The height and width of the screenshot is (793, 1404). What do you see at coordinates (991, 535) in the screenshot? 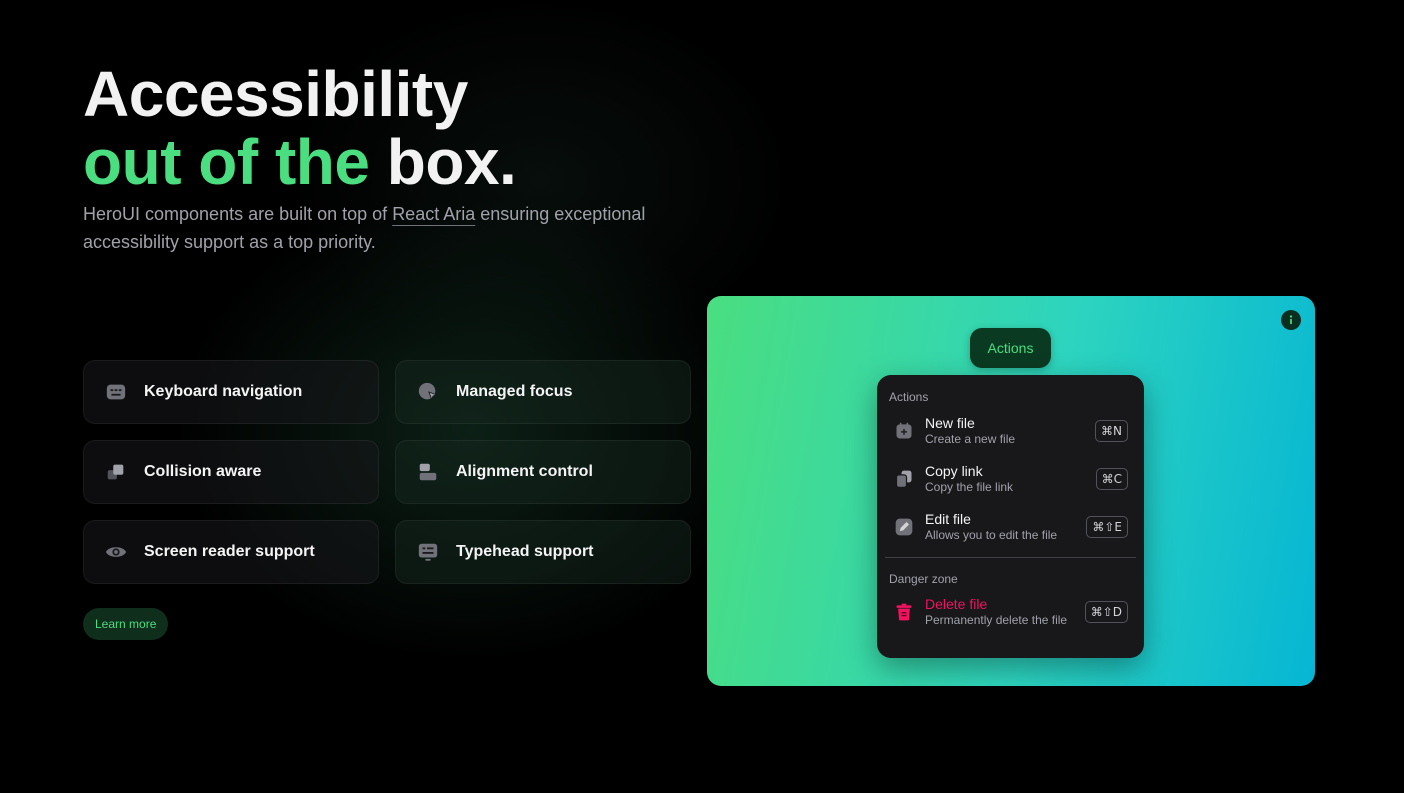
I see `menu-item-description: Allows you to edit the file` at bounding box center [991, 535].